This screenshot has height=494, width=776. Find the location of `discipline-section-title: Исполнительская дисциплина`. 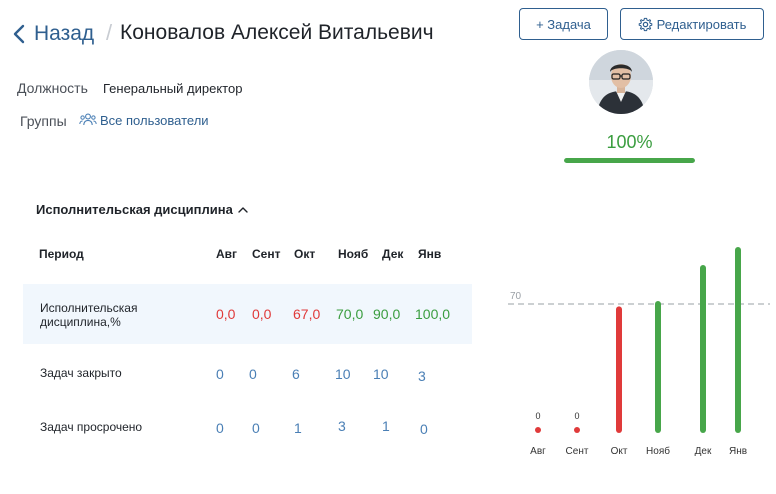

discipline-section-title: Исполнительская дисциплина is located at coordinates (134, 209).